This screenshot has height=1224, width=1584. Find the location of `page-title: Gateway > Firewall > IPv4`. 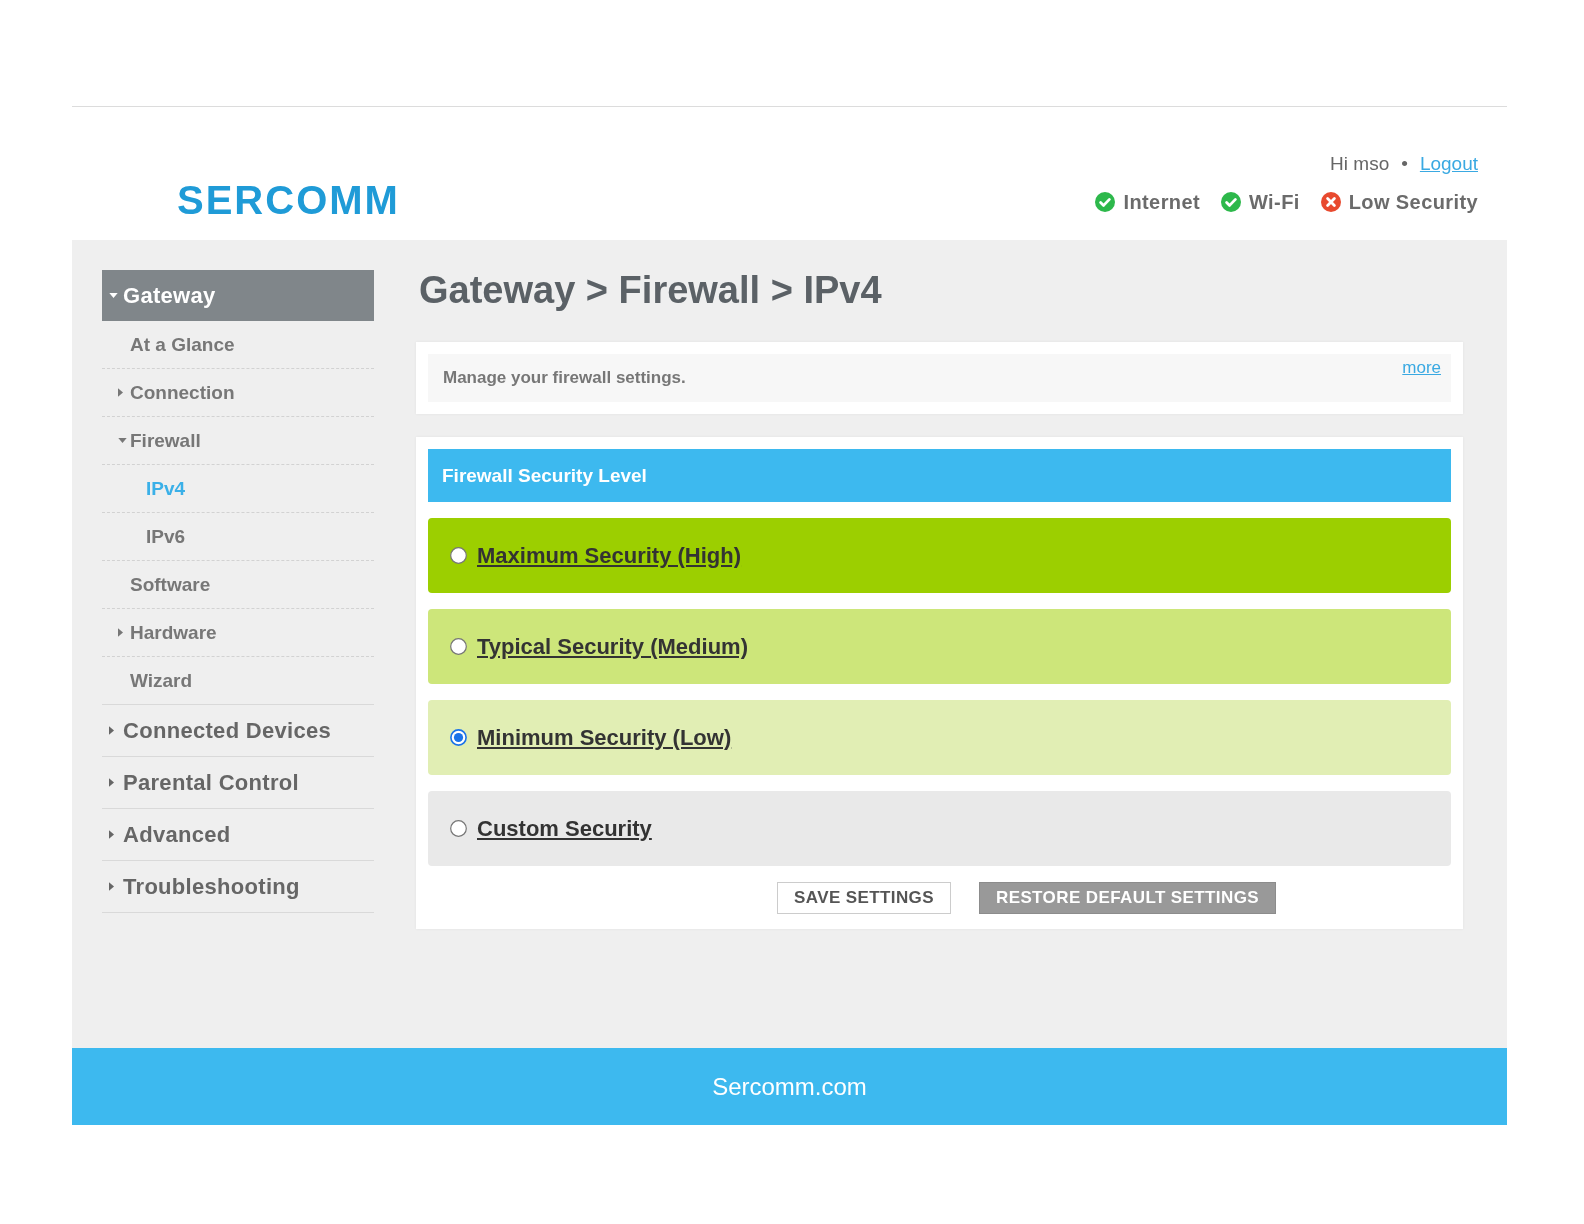

page-title: Gateway > Firewall > IPv4 is located at coordinates (651, 290).